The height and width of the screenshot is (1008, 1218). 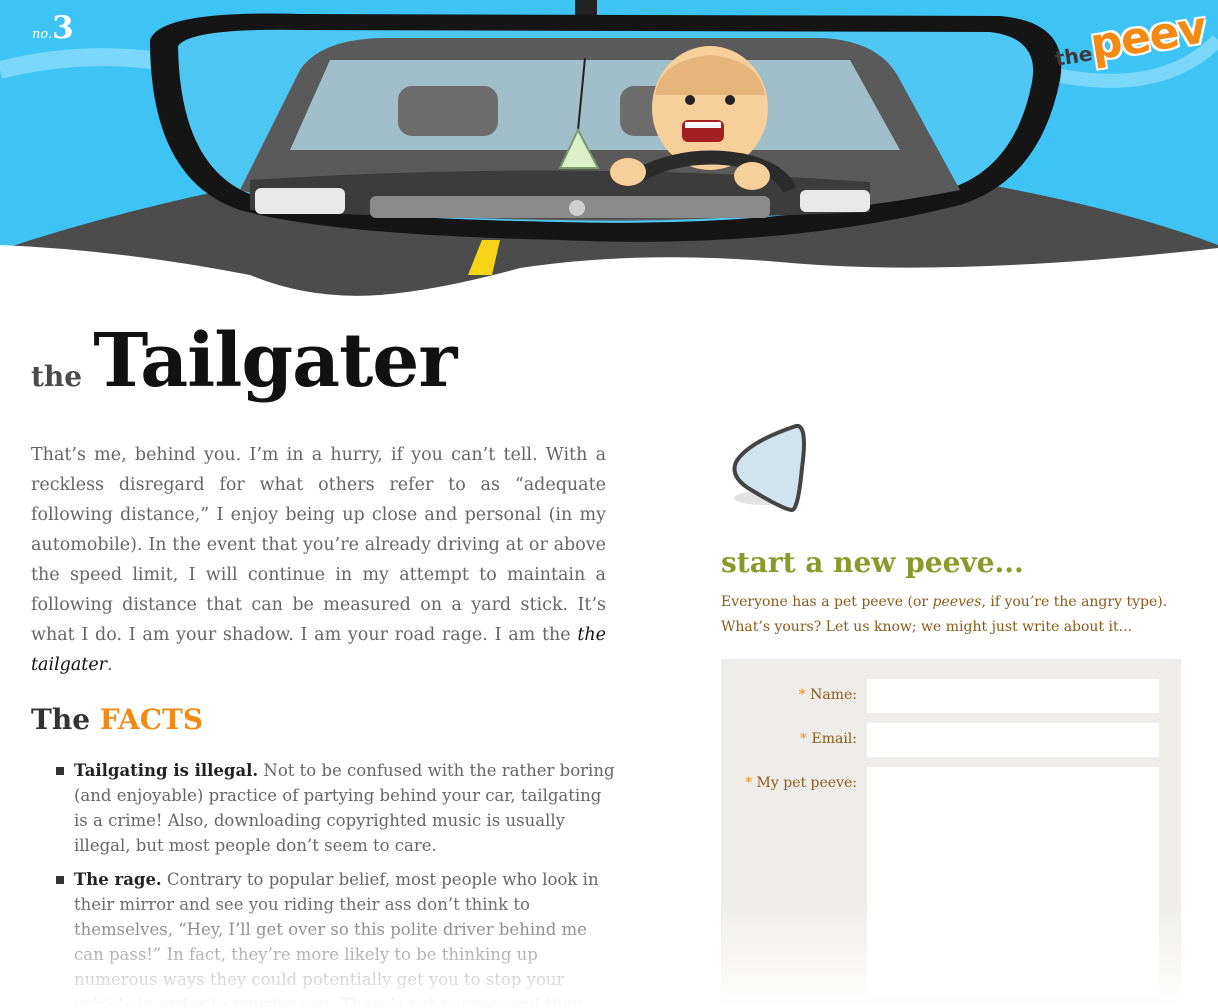 What do you see at coordinates (110, 665) in the screenshot?
I see `intro-end: .` at bounding box center [110, 665].